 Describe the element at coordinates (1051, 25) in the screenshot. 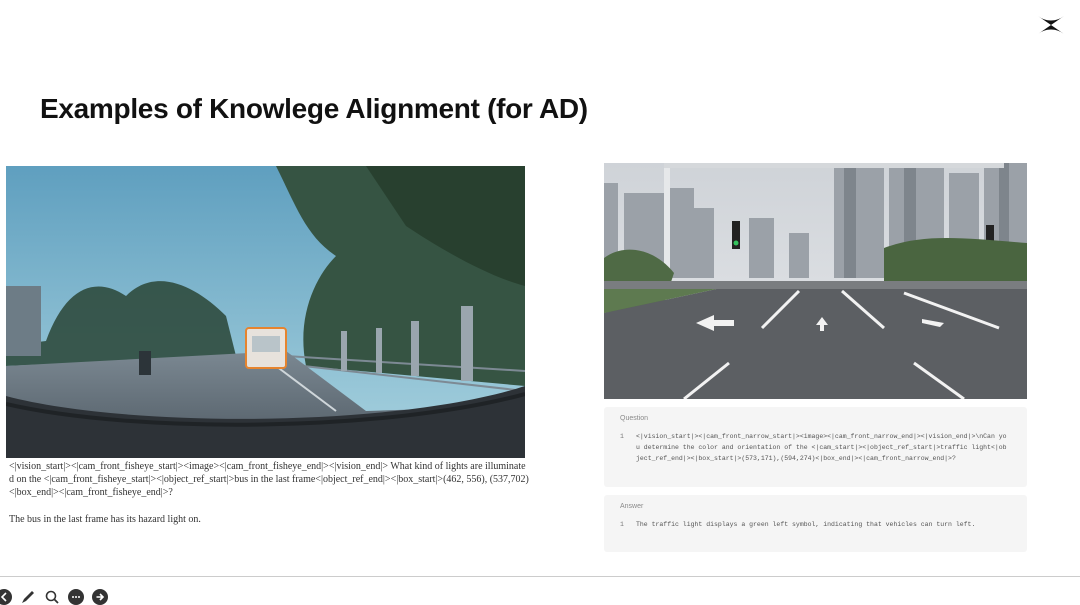

I see `x-logo-icon` at that location.